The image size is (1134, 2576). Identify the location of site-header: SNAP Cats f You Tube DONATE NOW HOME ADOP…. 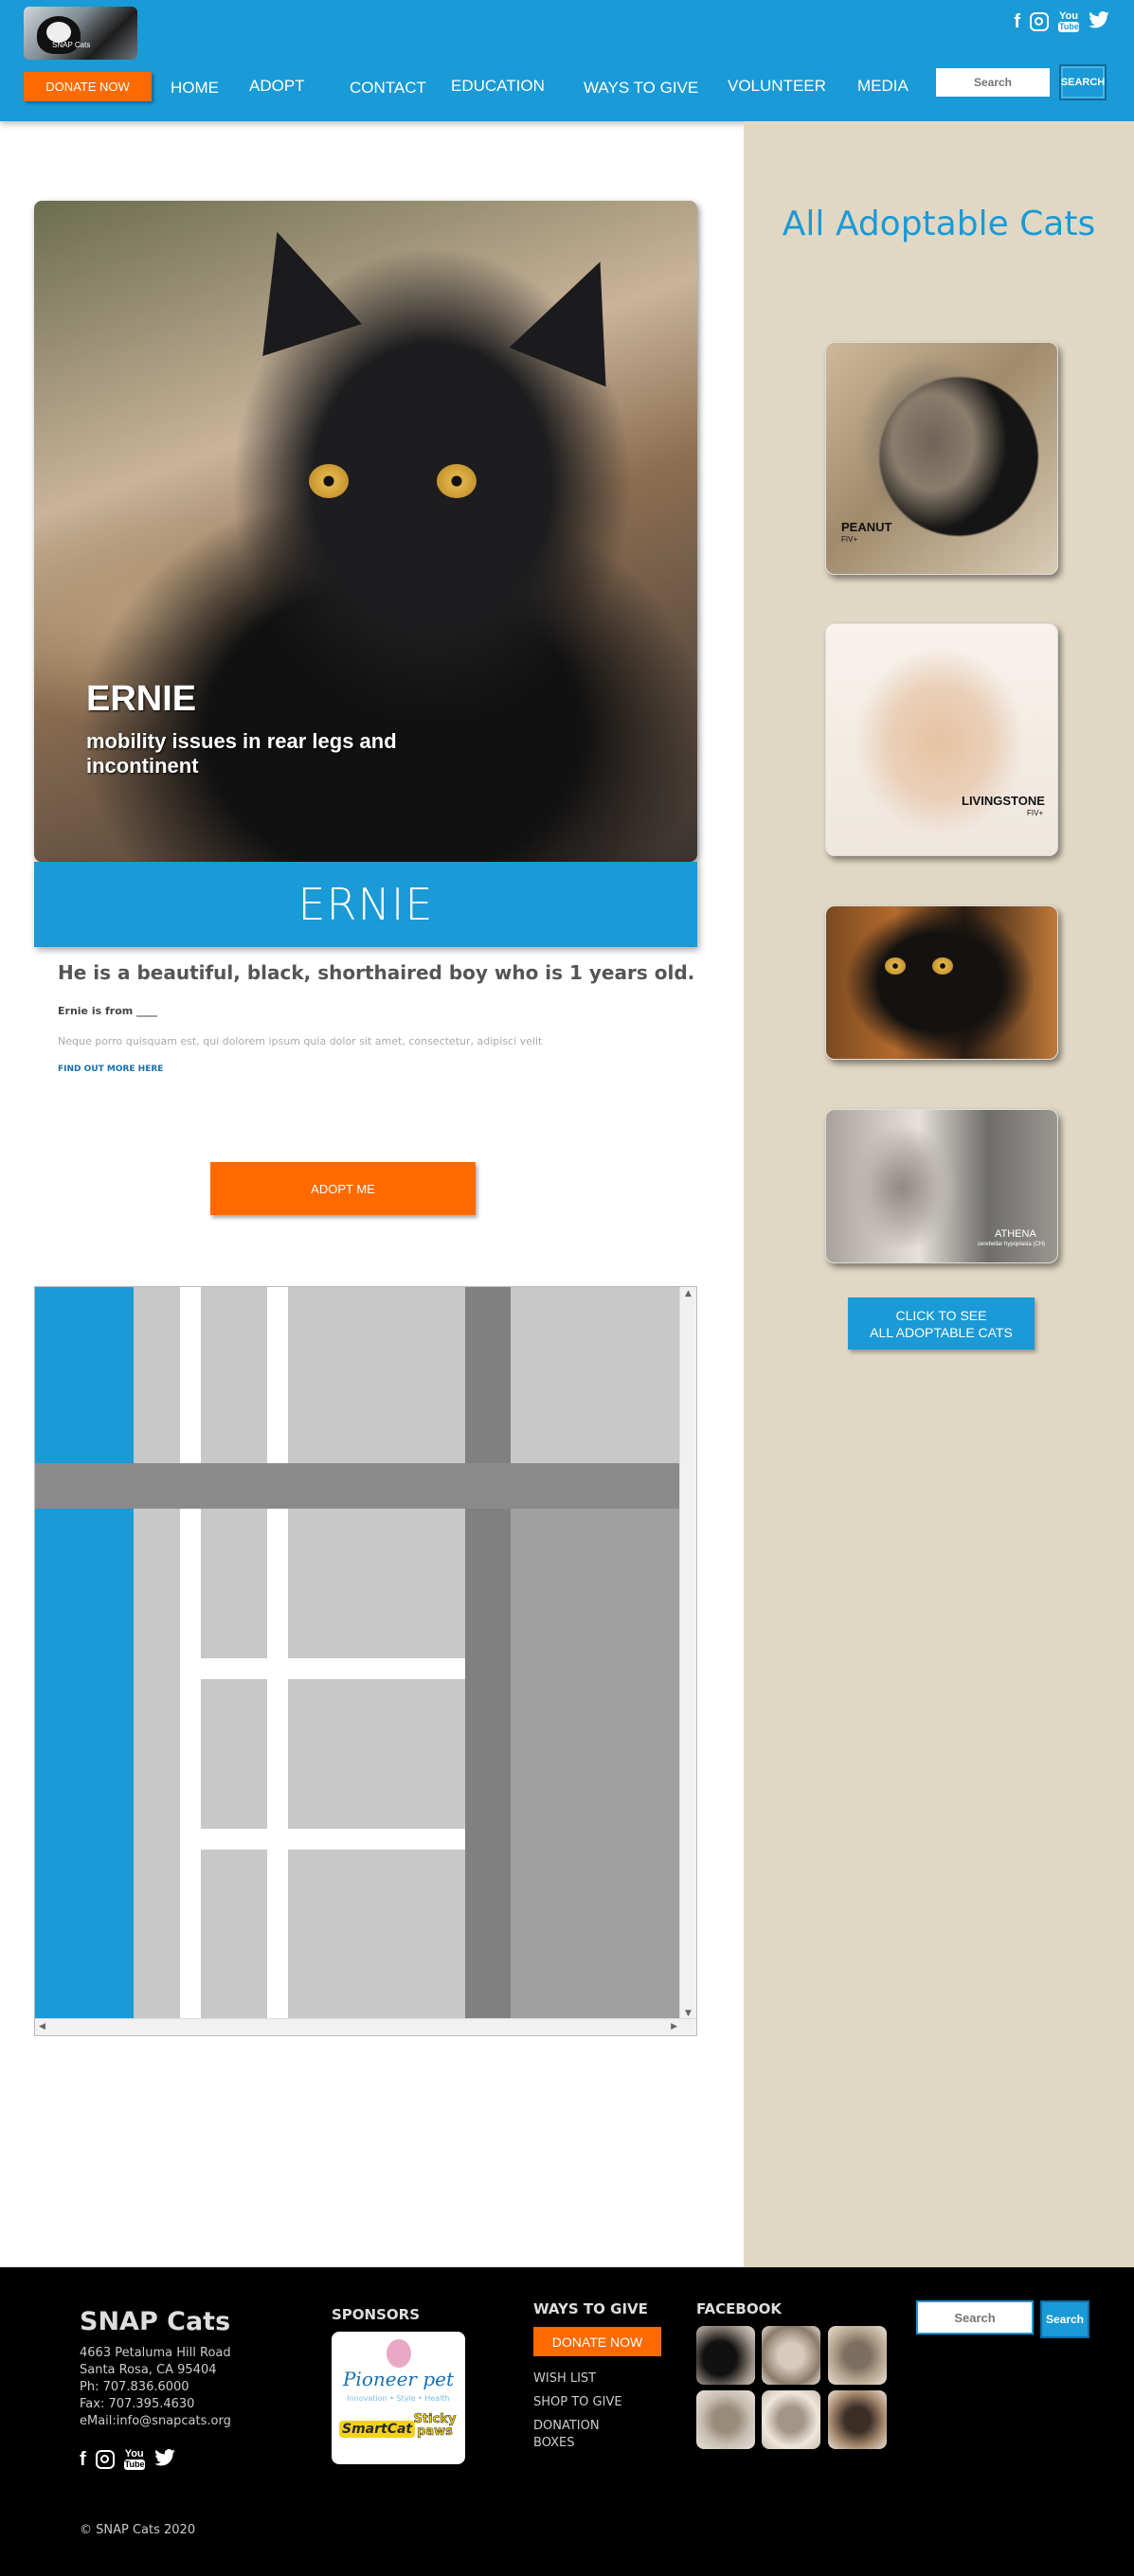
(567, 60).